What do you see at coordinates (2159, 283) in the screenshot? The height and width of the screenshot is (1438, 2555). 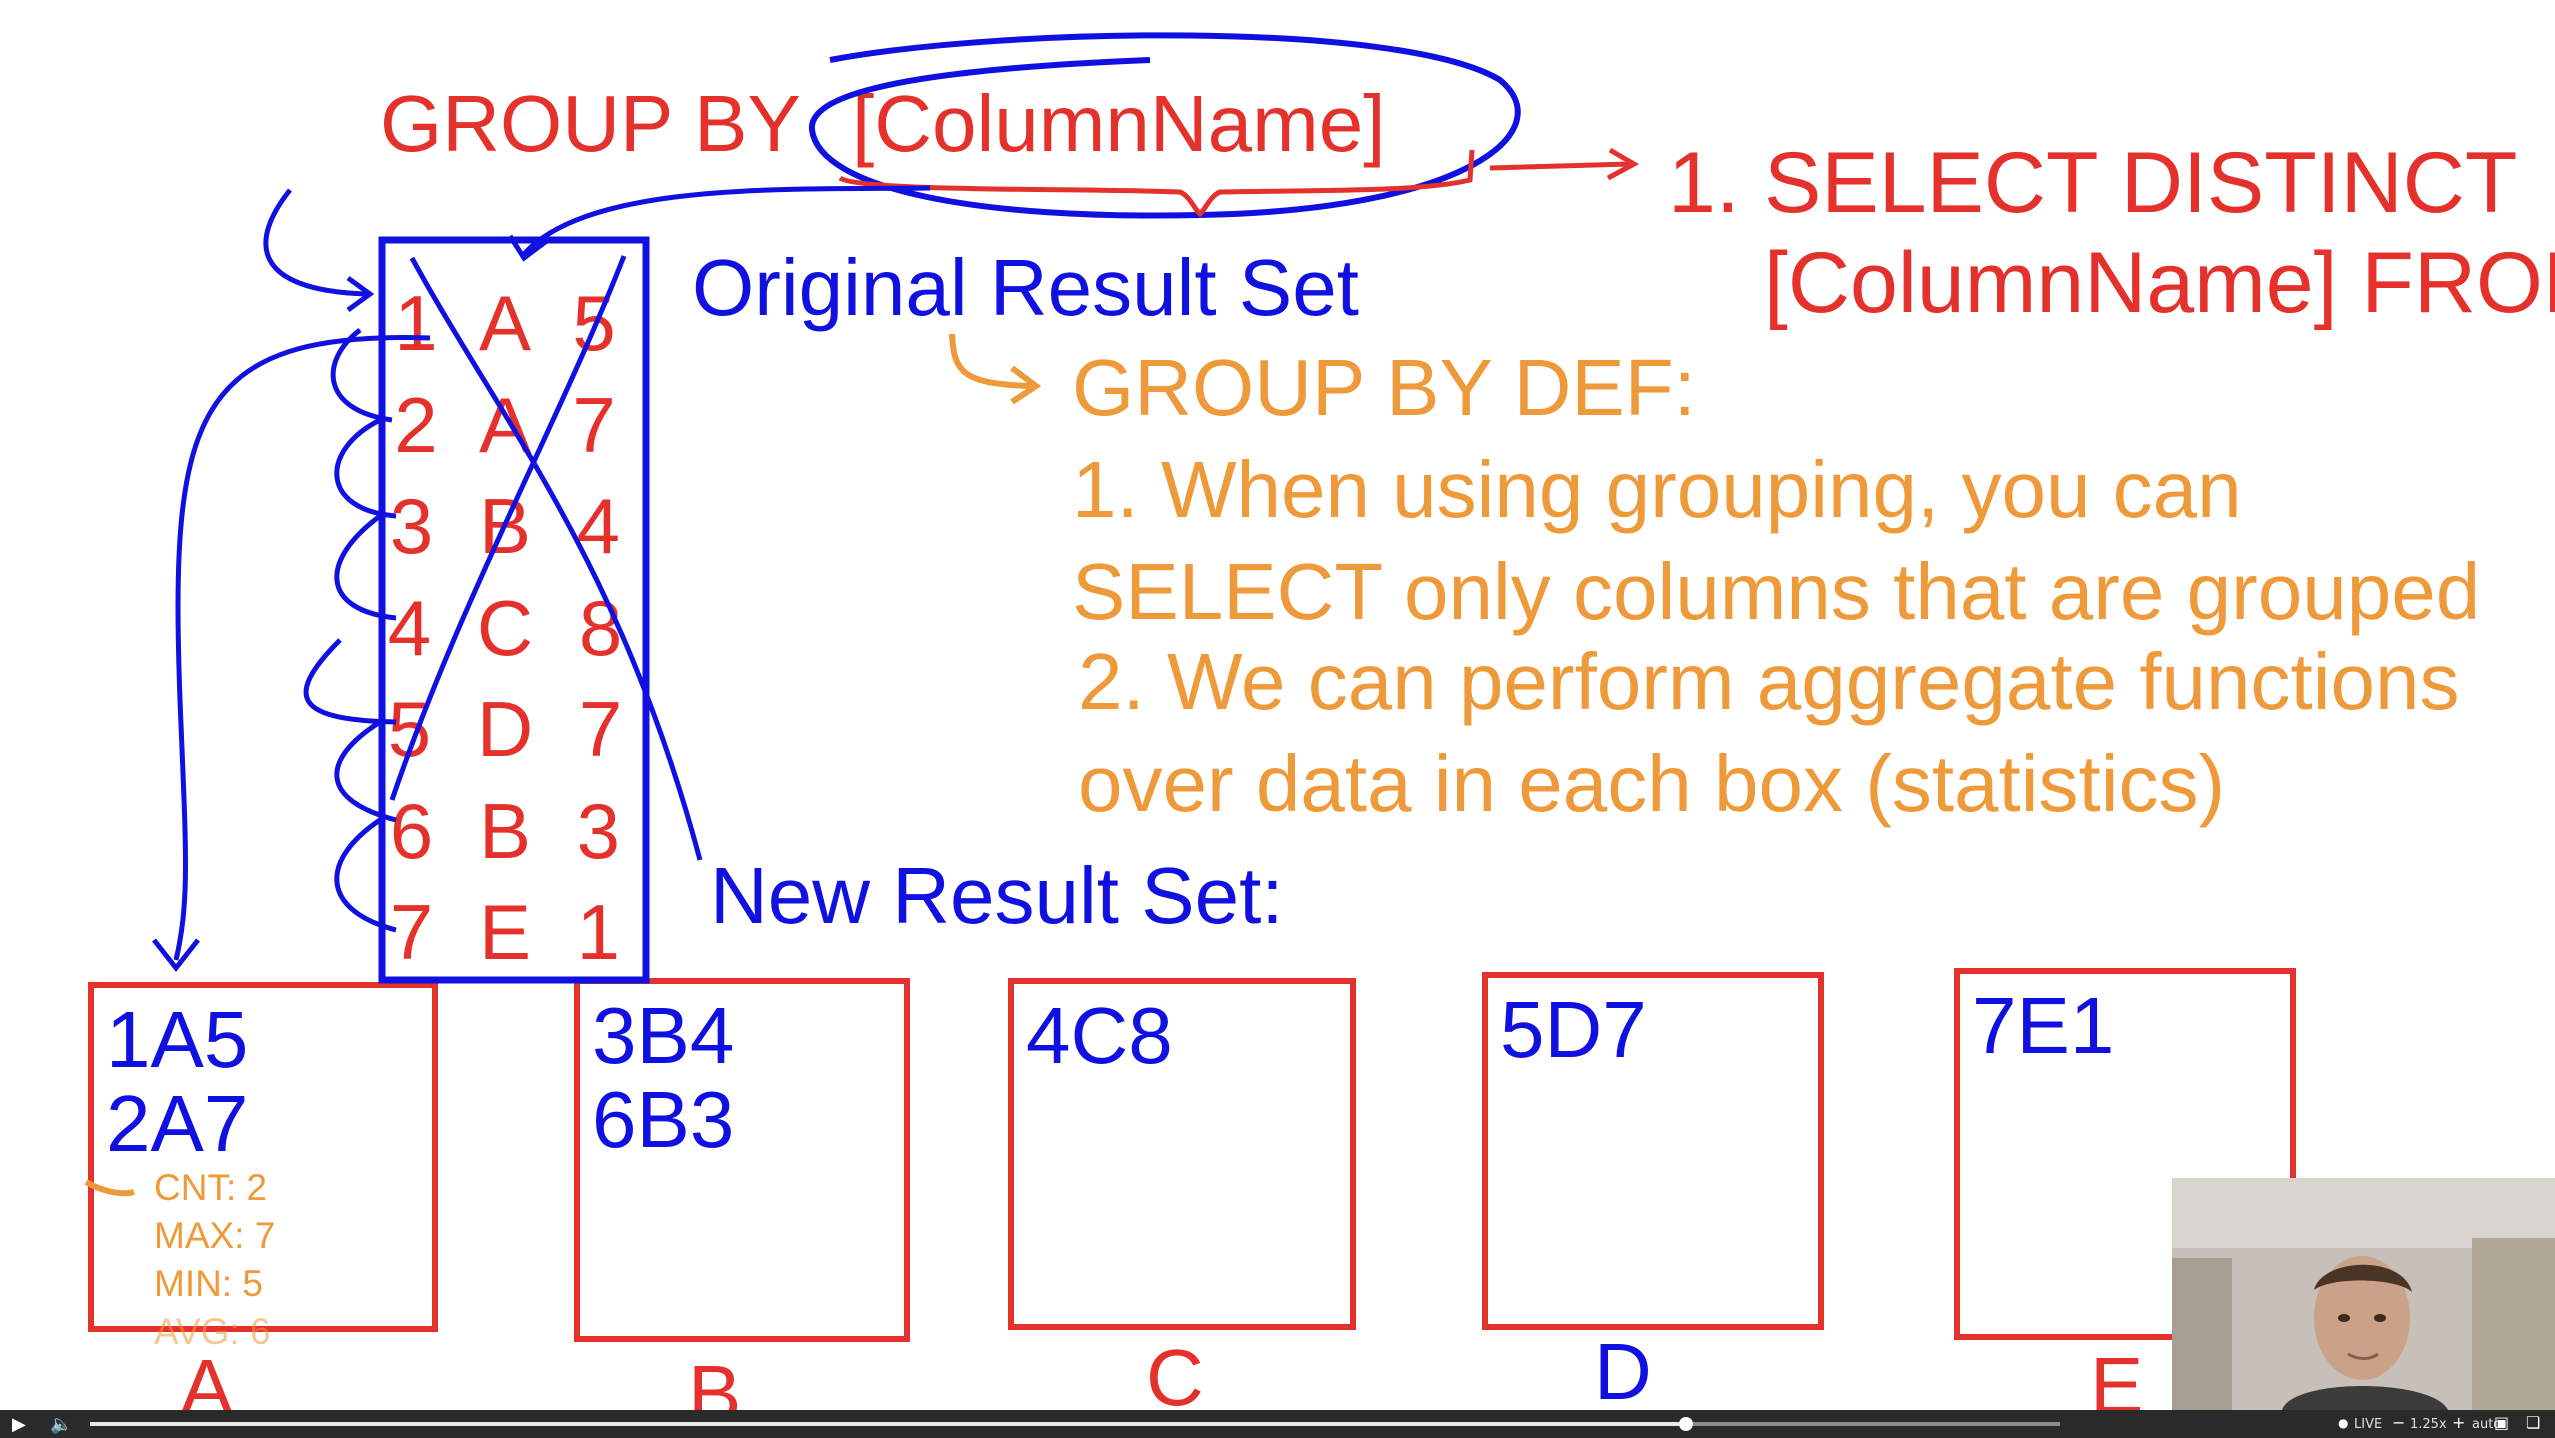 I see `select-distinct-line2: [ColumnName] FROM` at bounding box center [2159, 283].